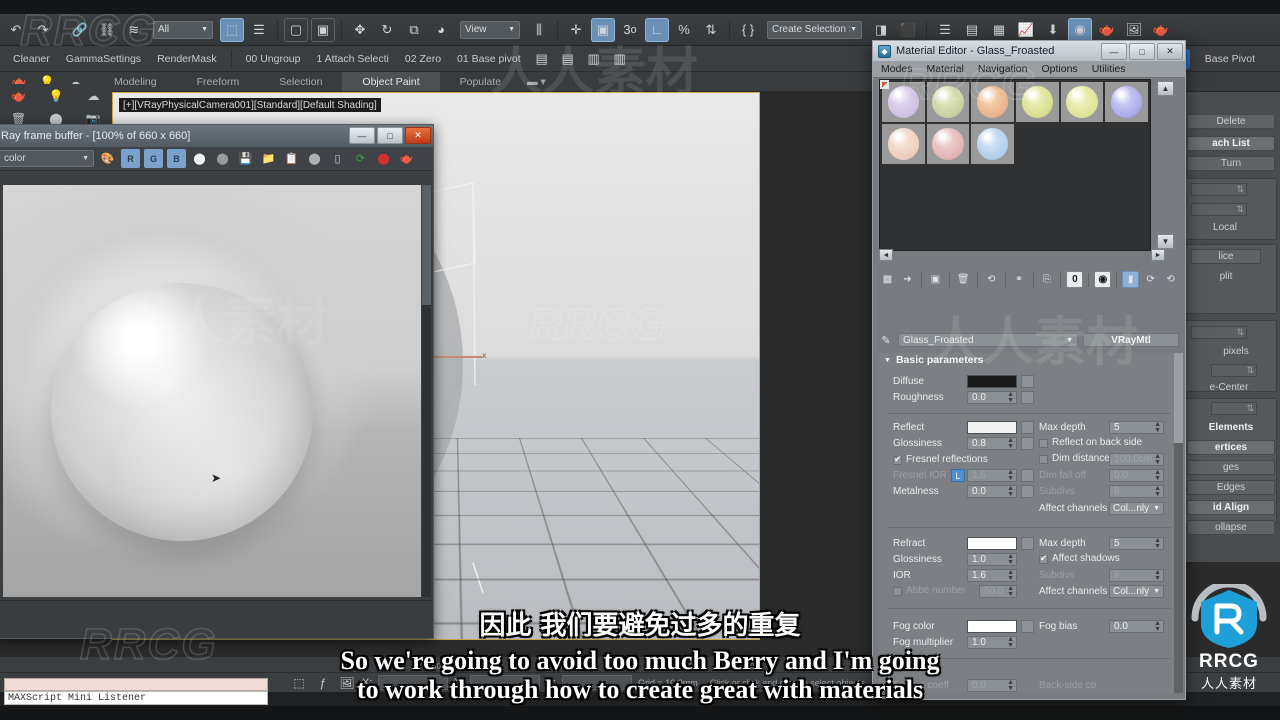 The height and width of the screenshot is (720, 1280). I want to click on diffuse-color-swatch, so click(992, 381).